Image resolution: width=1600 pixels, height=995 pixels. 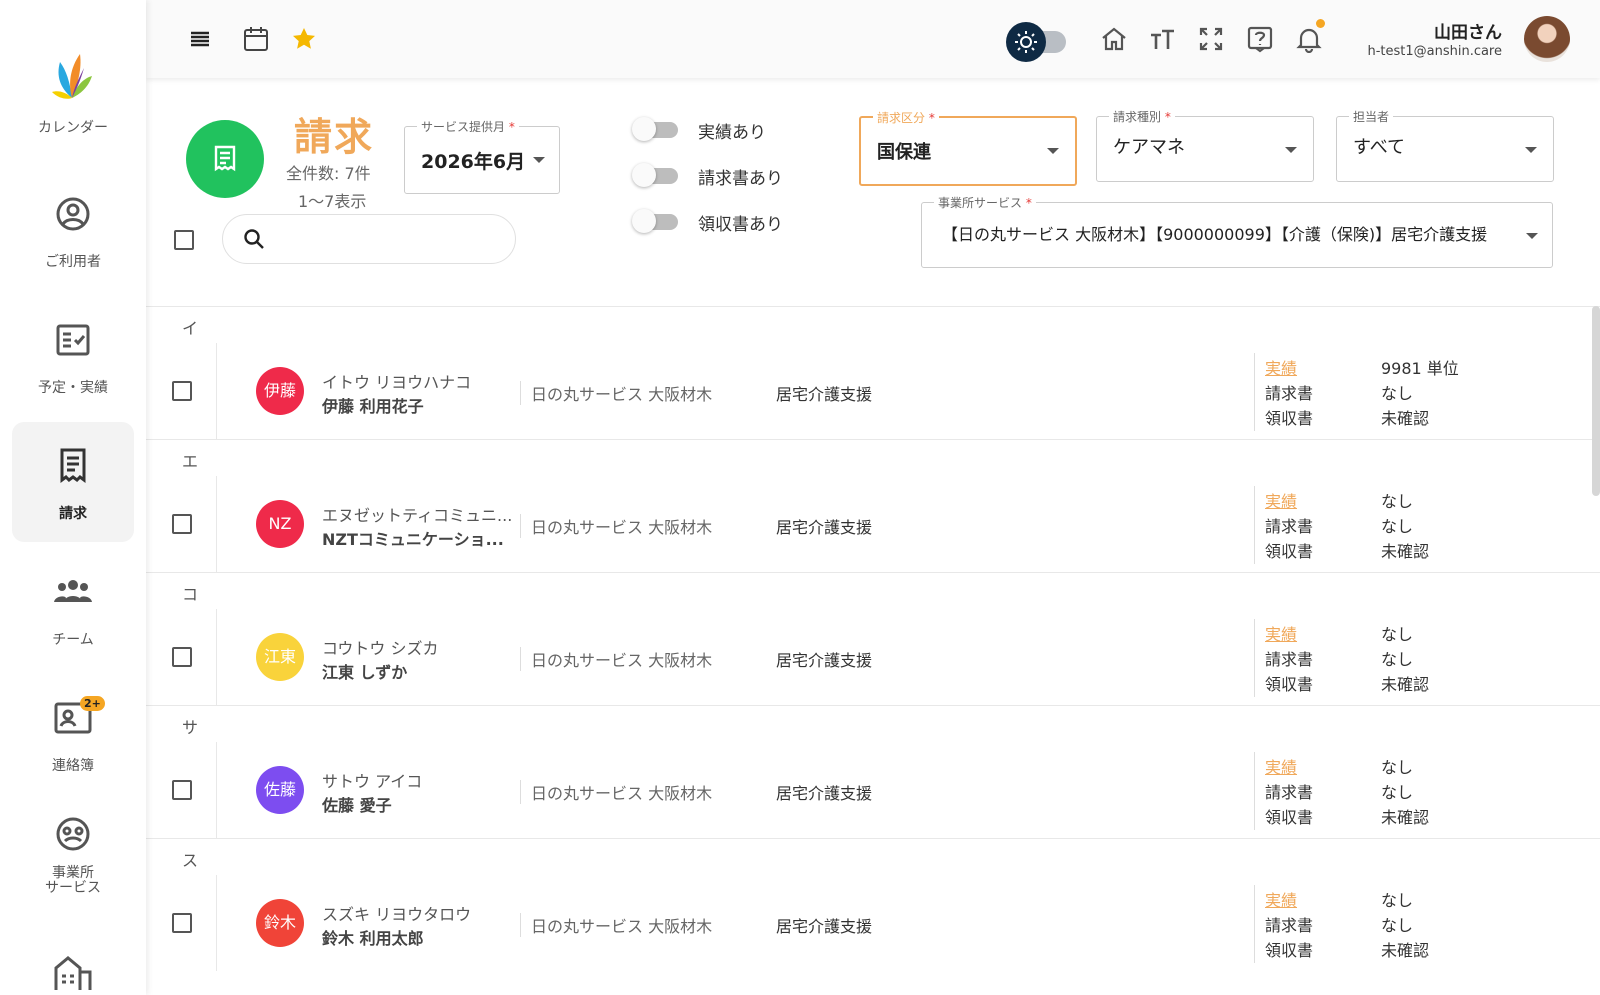 What do you see at coordinates (304, 39) in the screenshot?
I see `star-icon` at bounding box center [304, 39].